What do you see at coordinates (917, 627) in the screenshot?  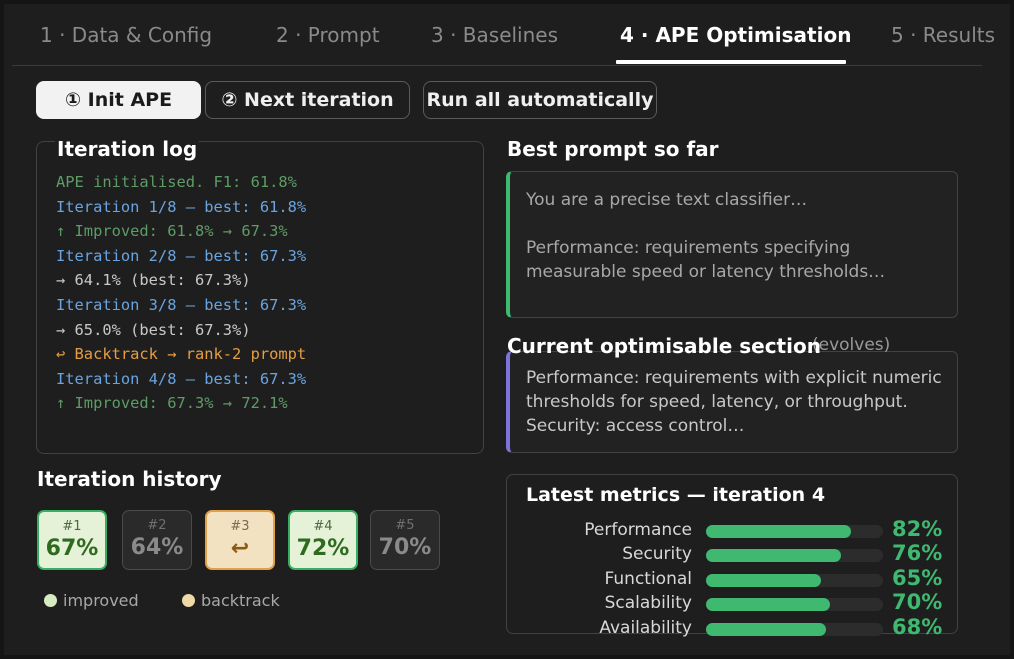 I see `metric-value: 68%` at bounding box center [917, 627].